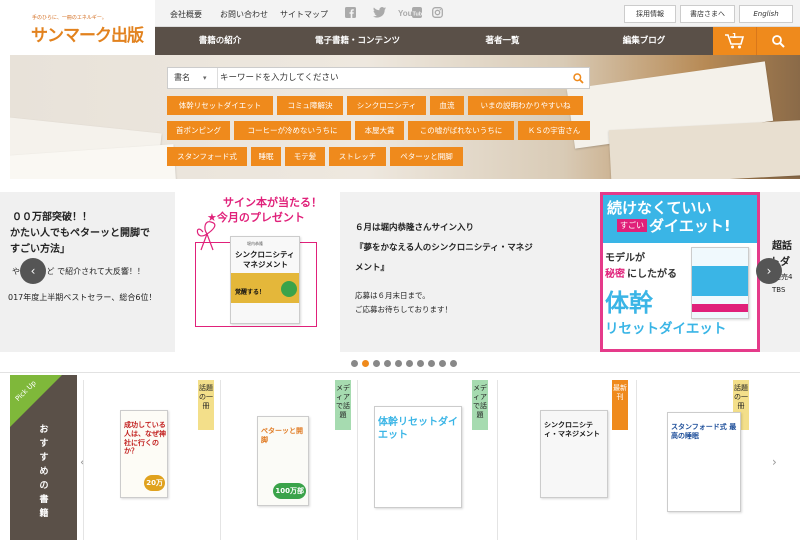  What do you see at coordinates (304, 14) in the screenshot?
I see `link-sitemap: サイトマップ` at bounding box center [304, 14].